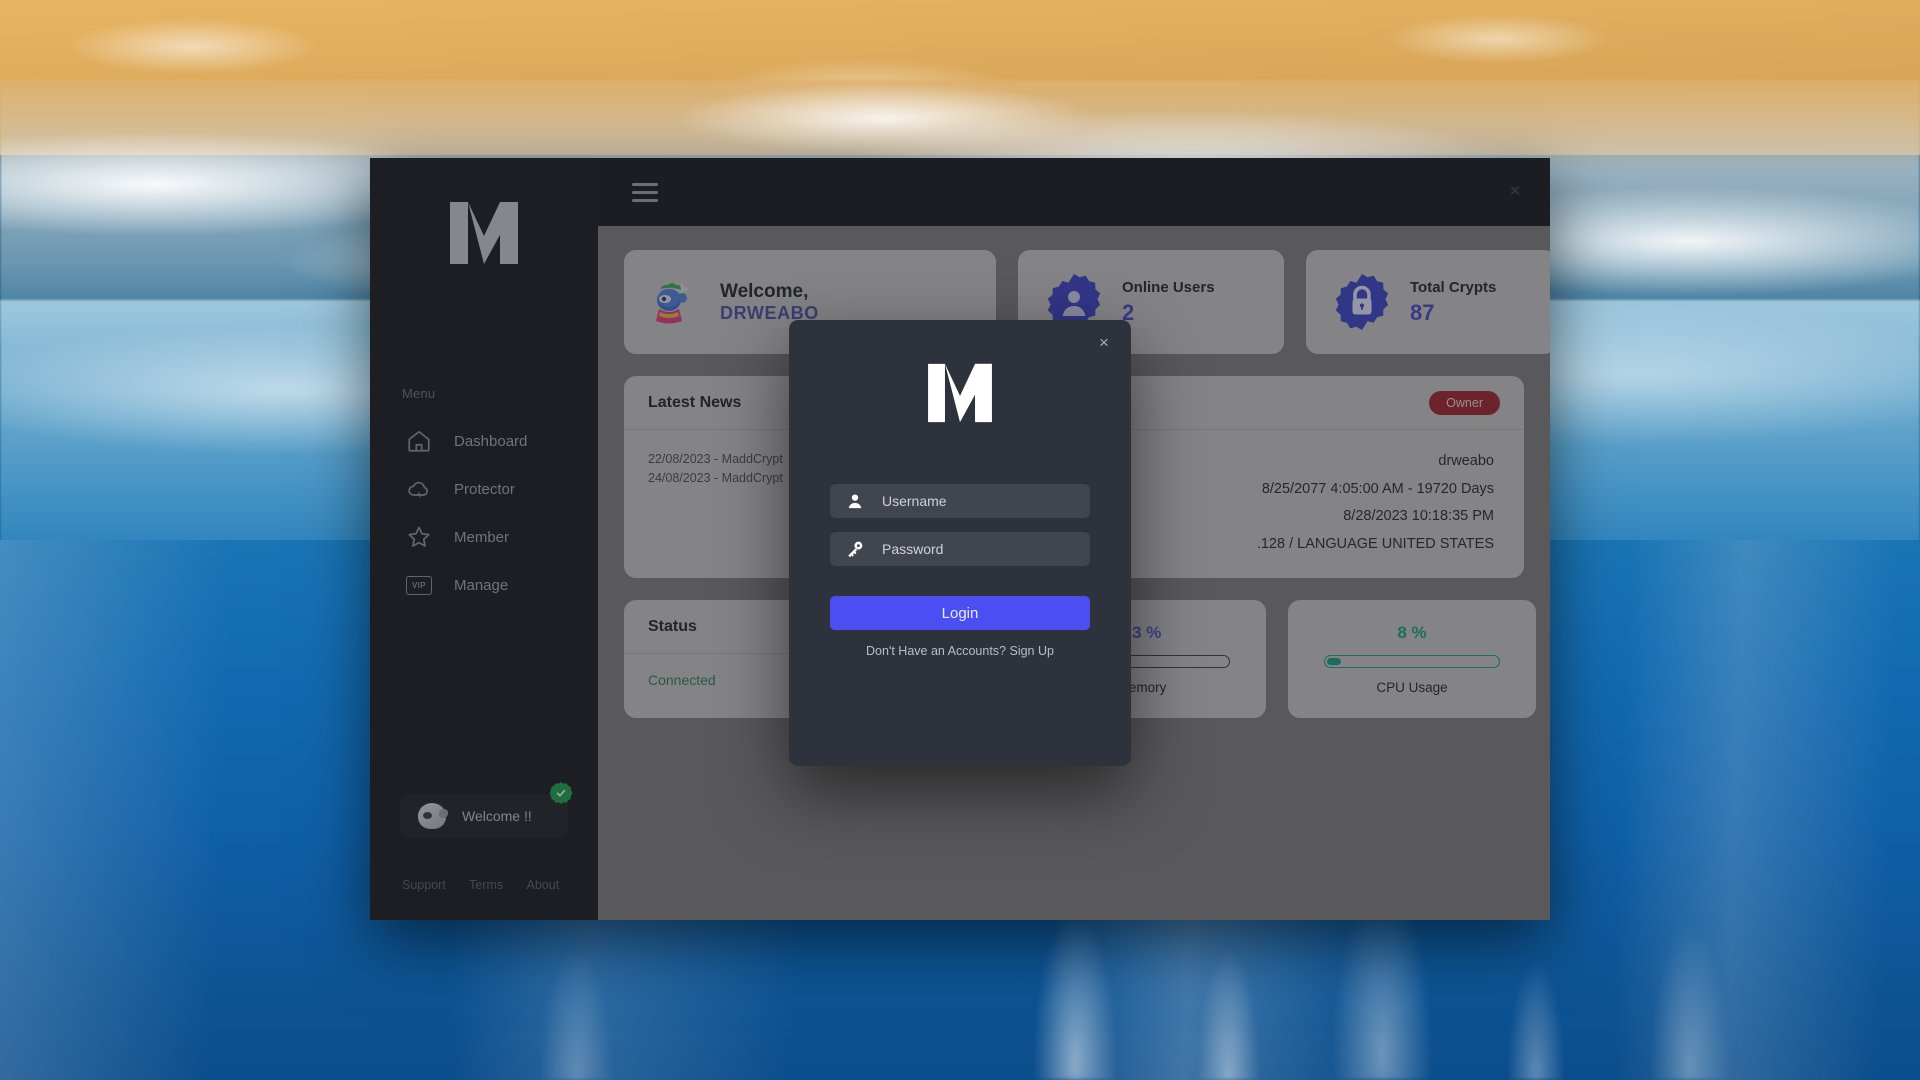 Image resolution: width=1920 pixels, height=1080 pixels. Describe the element at coordinates (960, 651) in the screenshot. I see `signup-link: Don't Have an Accounts? Sign Up` at that location.